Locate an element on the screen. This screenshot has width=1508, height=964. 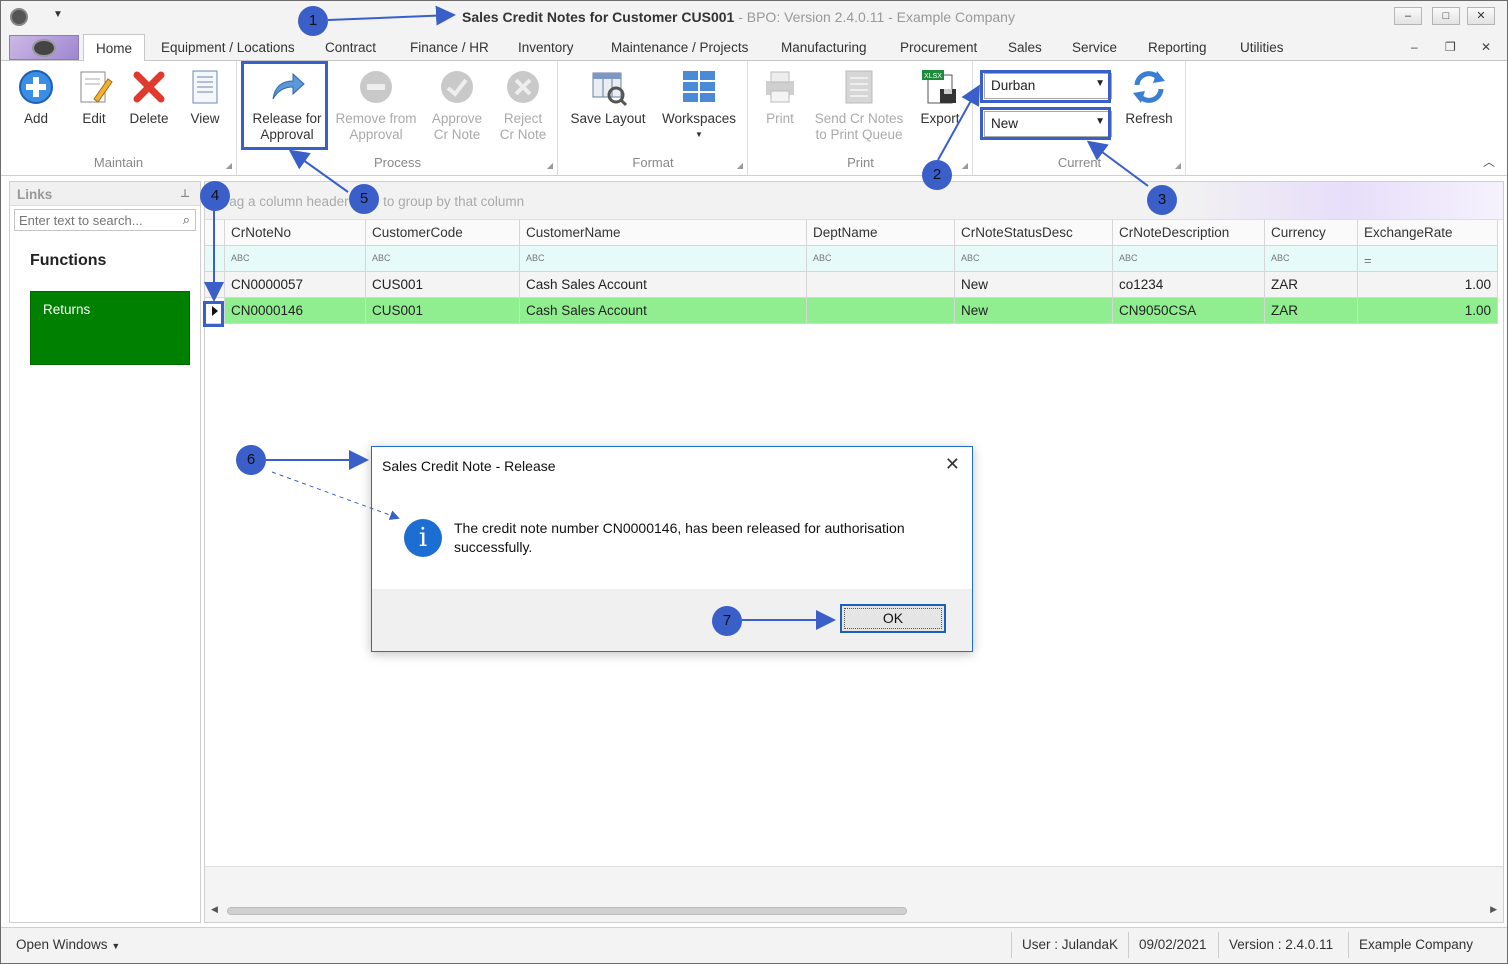
save-layout-button: Save Layout is located at coordinates (608, 97).